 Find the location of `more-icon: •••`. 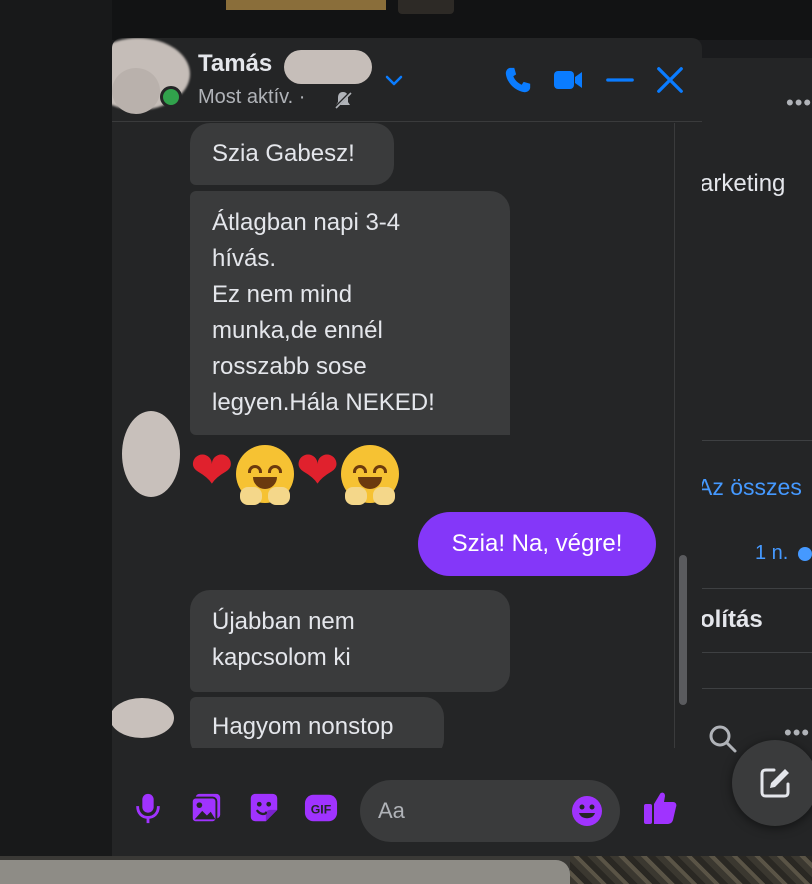

more-icon: ••• is located at coordinates (799, 103).